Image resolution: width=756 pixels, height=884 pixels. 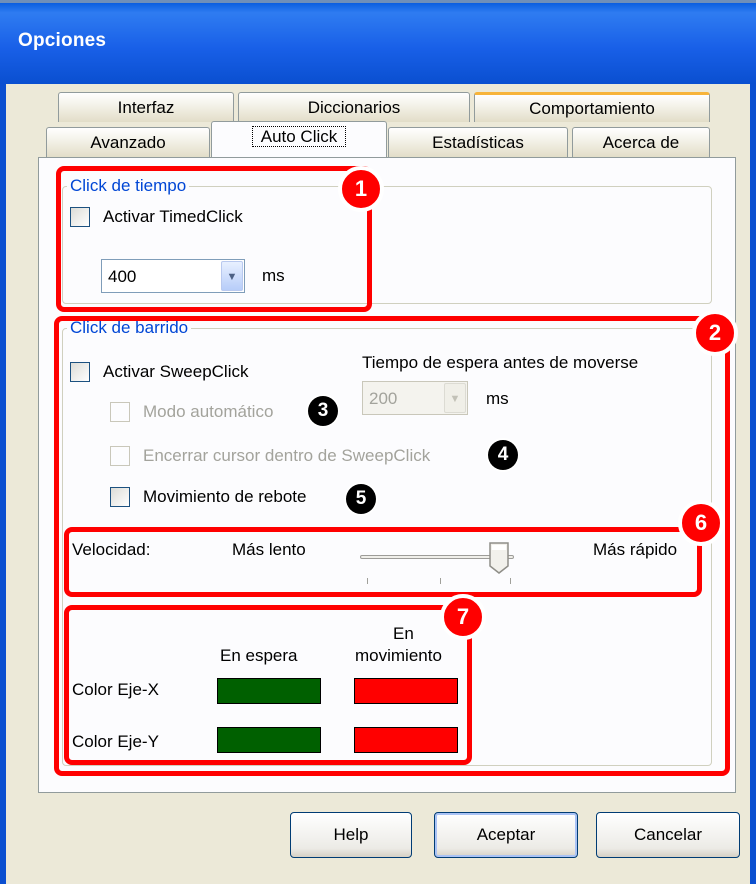 I want to click on annotation-badge-6: 6, so click(x=701, y=523).